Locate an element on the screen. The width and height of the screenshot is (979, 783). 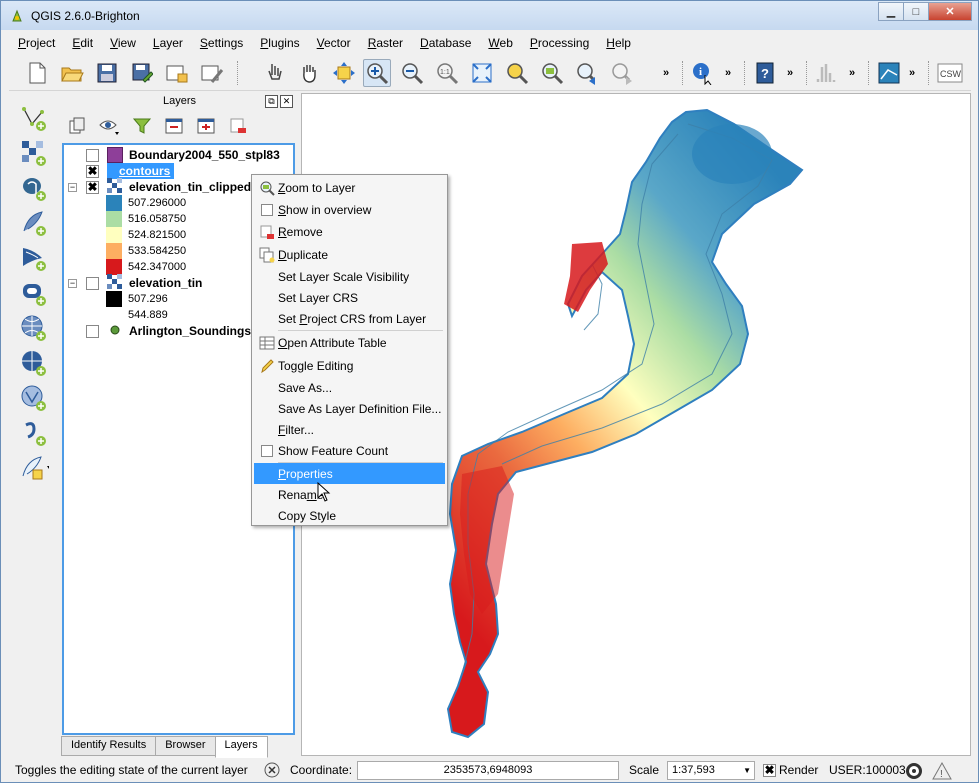
chevron-down-icon: ▼ is located at coordinates (747, 770).